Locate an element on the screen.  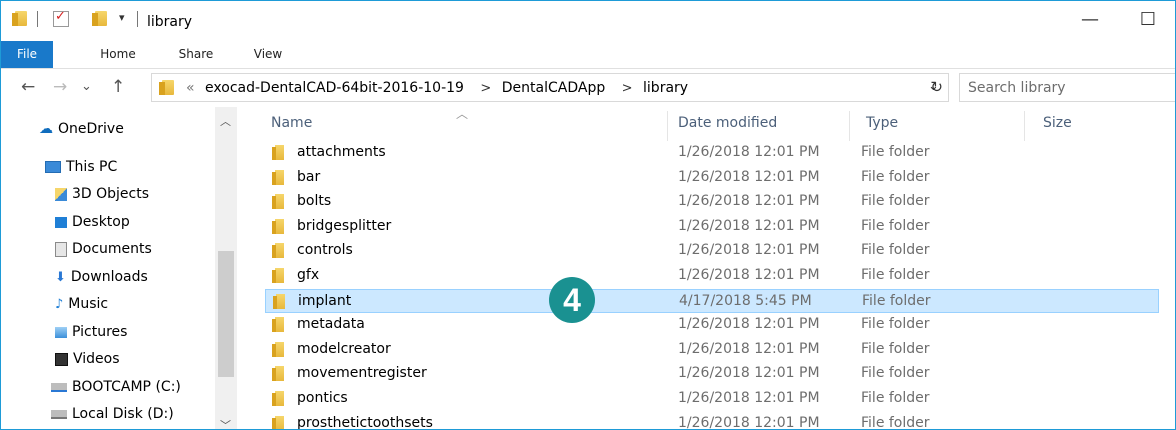
nav-label: 3D Objects is located at coordinates (111, 194).